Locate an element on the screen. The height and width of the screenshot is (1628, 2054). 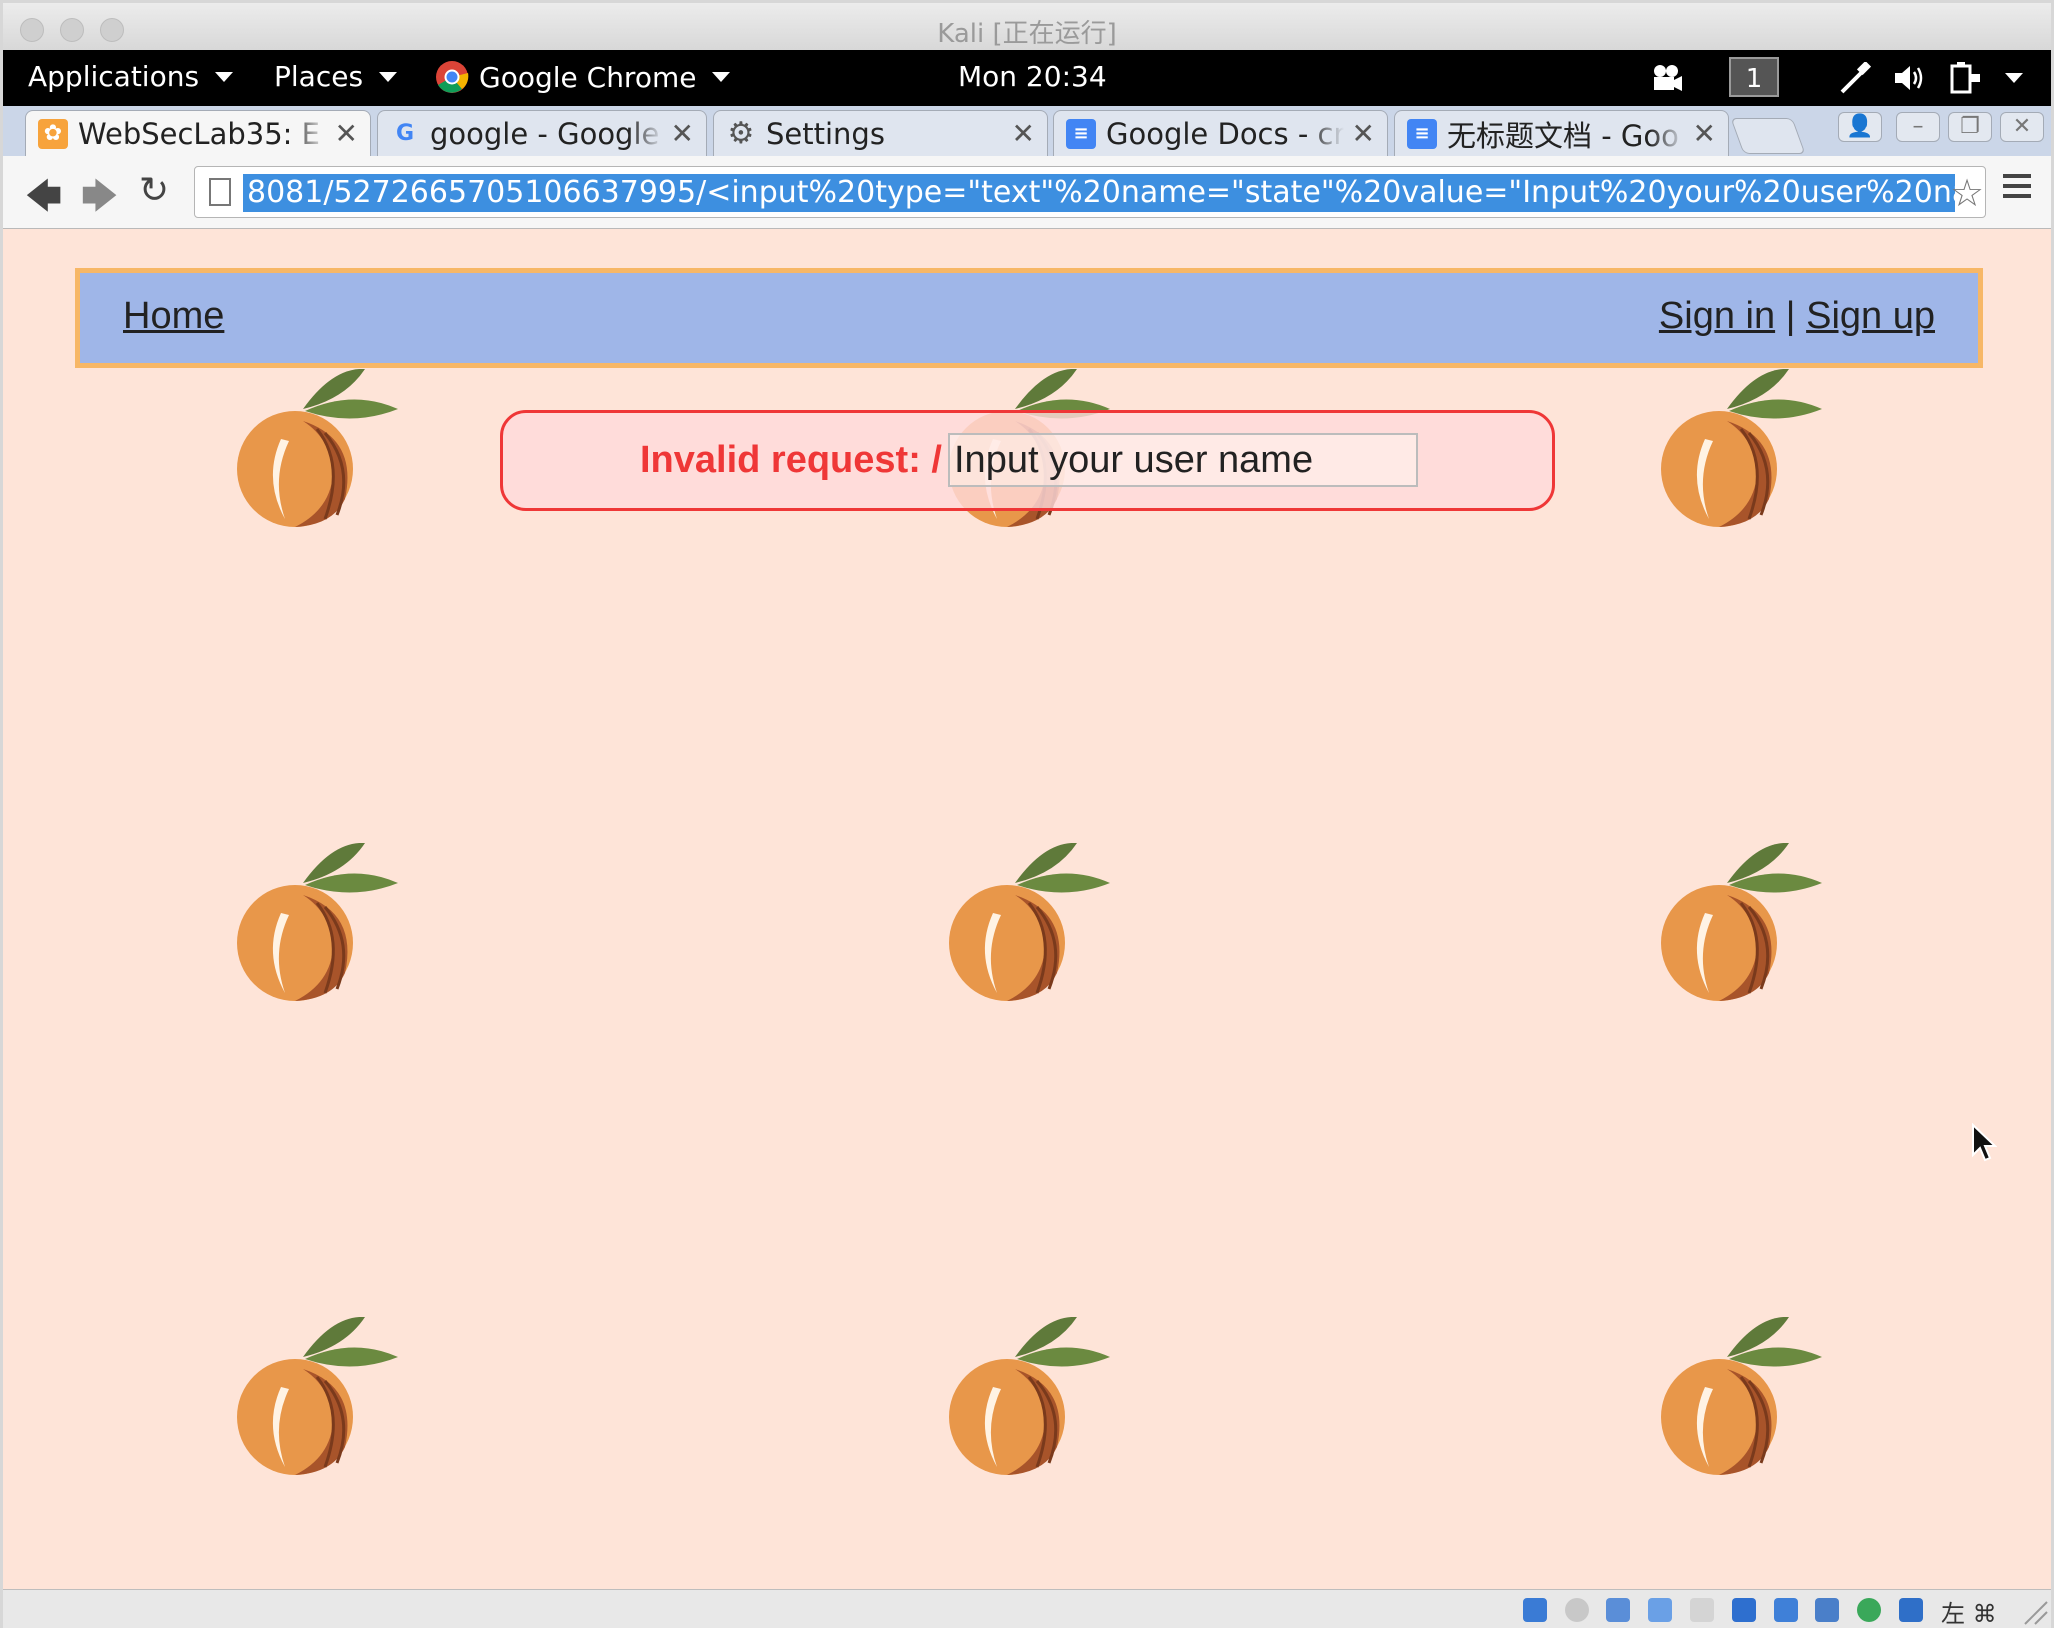
tab-title: WebSecLab35: E is located at coordinates (199, 133).